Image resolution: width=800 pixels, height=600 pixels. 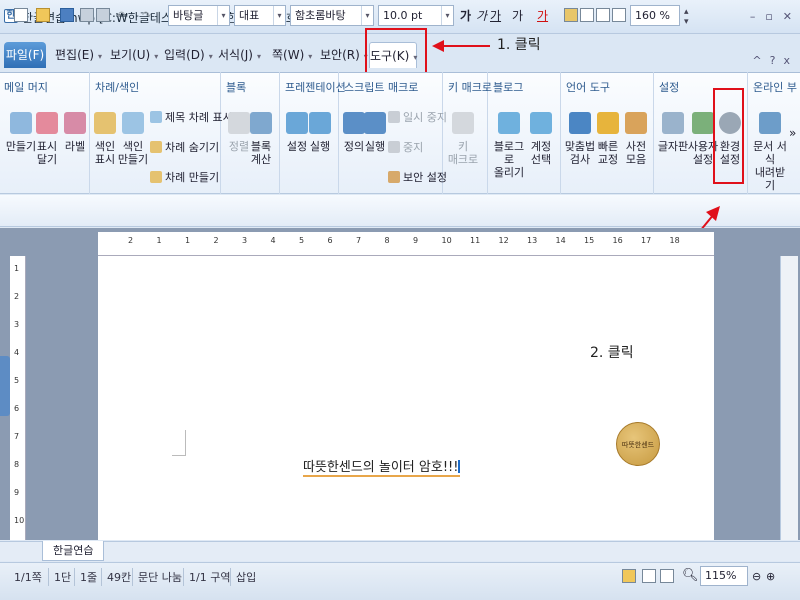 I want to click on align-justify-button, so click(x=571, y=16).